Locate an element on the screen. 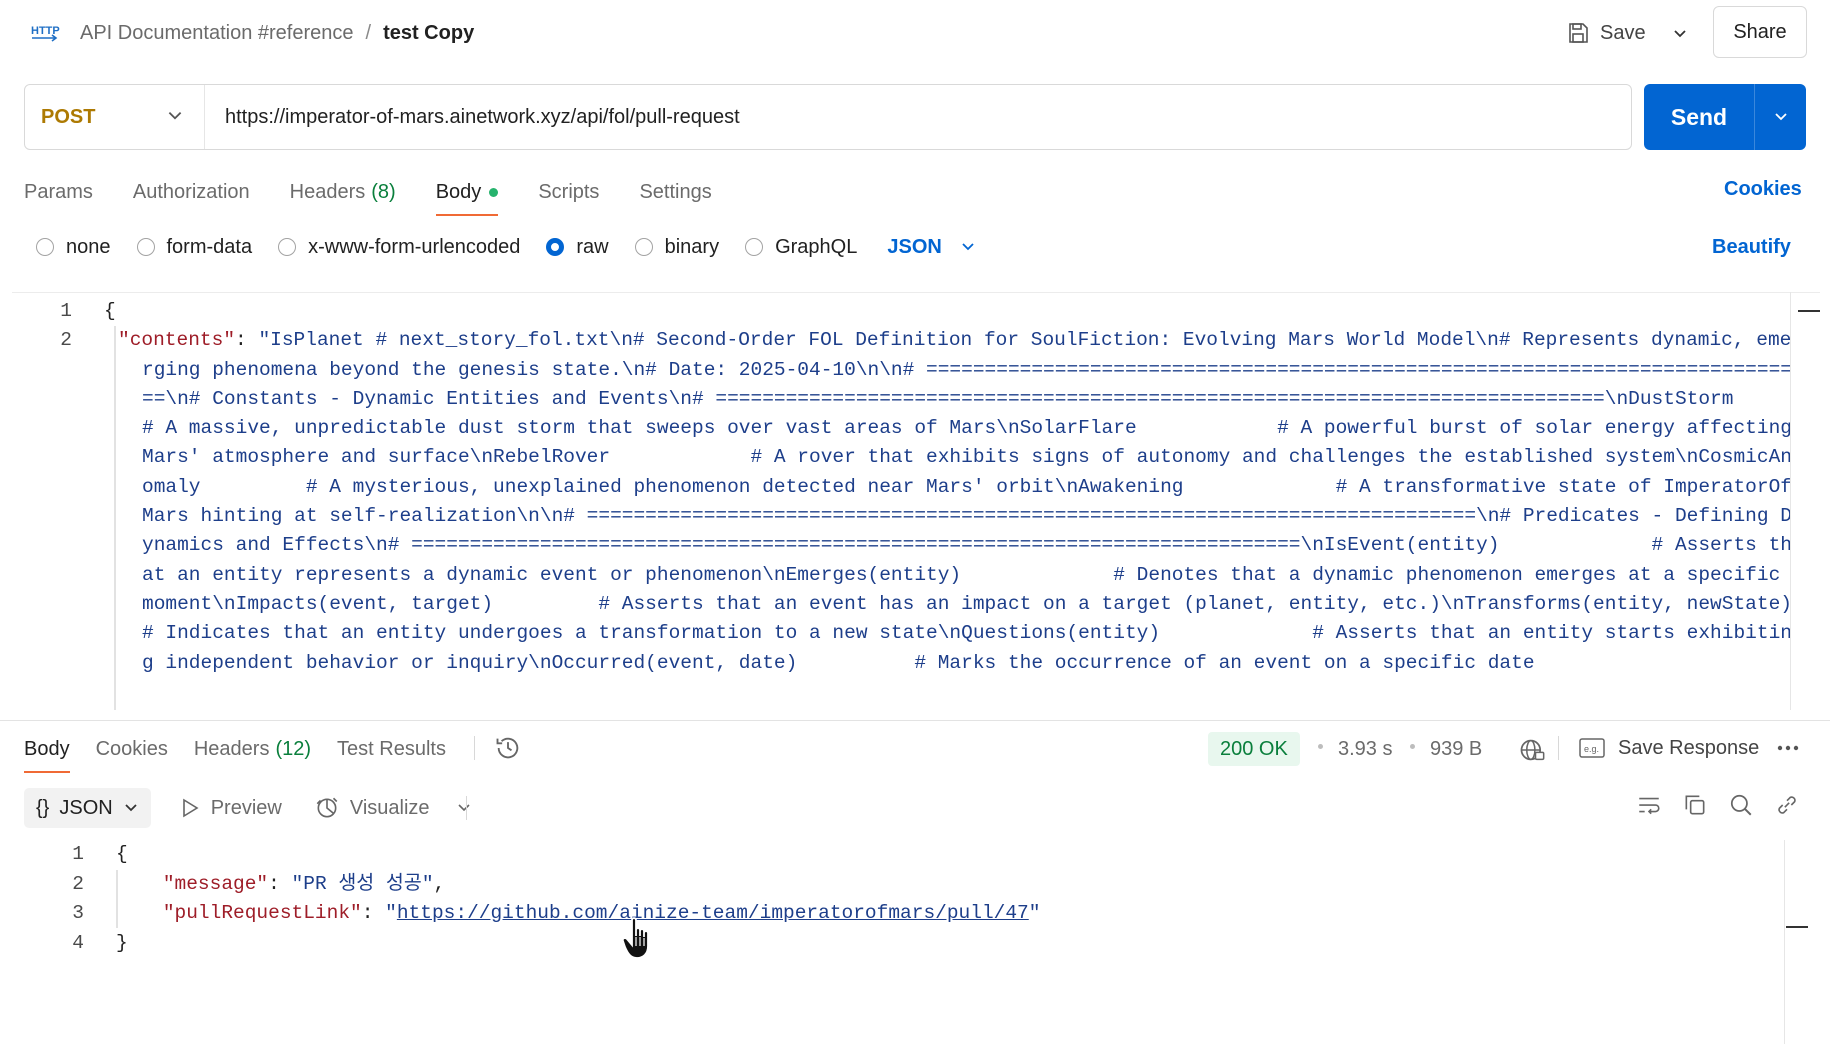 The height and width of the screenshot is (1044, 1830). body-type-form-data: form-data is located at coordinates (194, 247).